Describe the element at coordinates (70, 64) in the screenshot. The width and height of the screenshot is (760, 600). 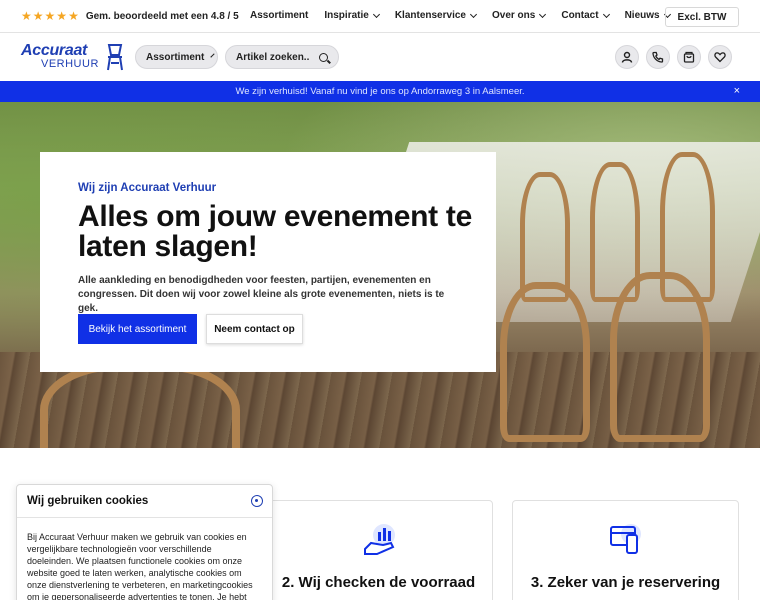
I see `logo-subtext: VERHUUR` at that location.